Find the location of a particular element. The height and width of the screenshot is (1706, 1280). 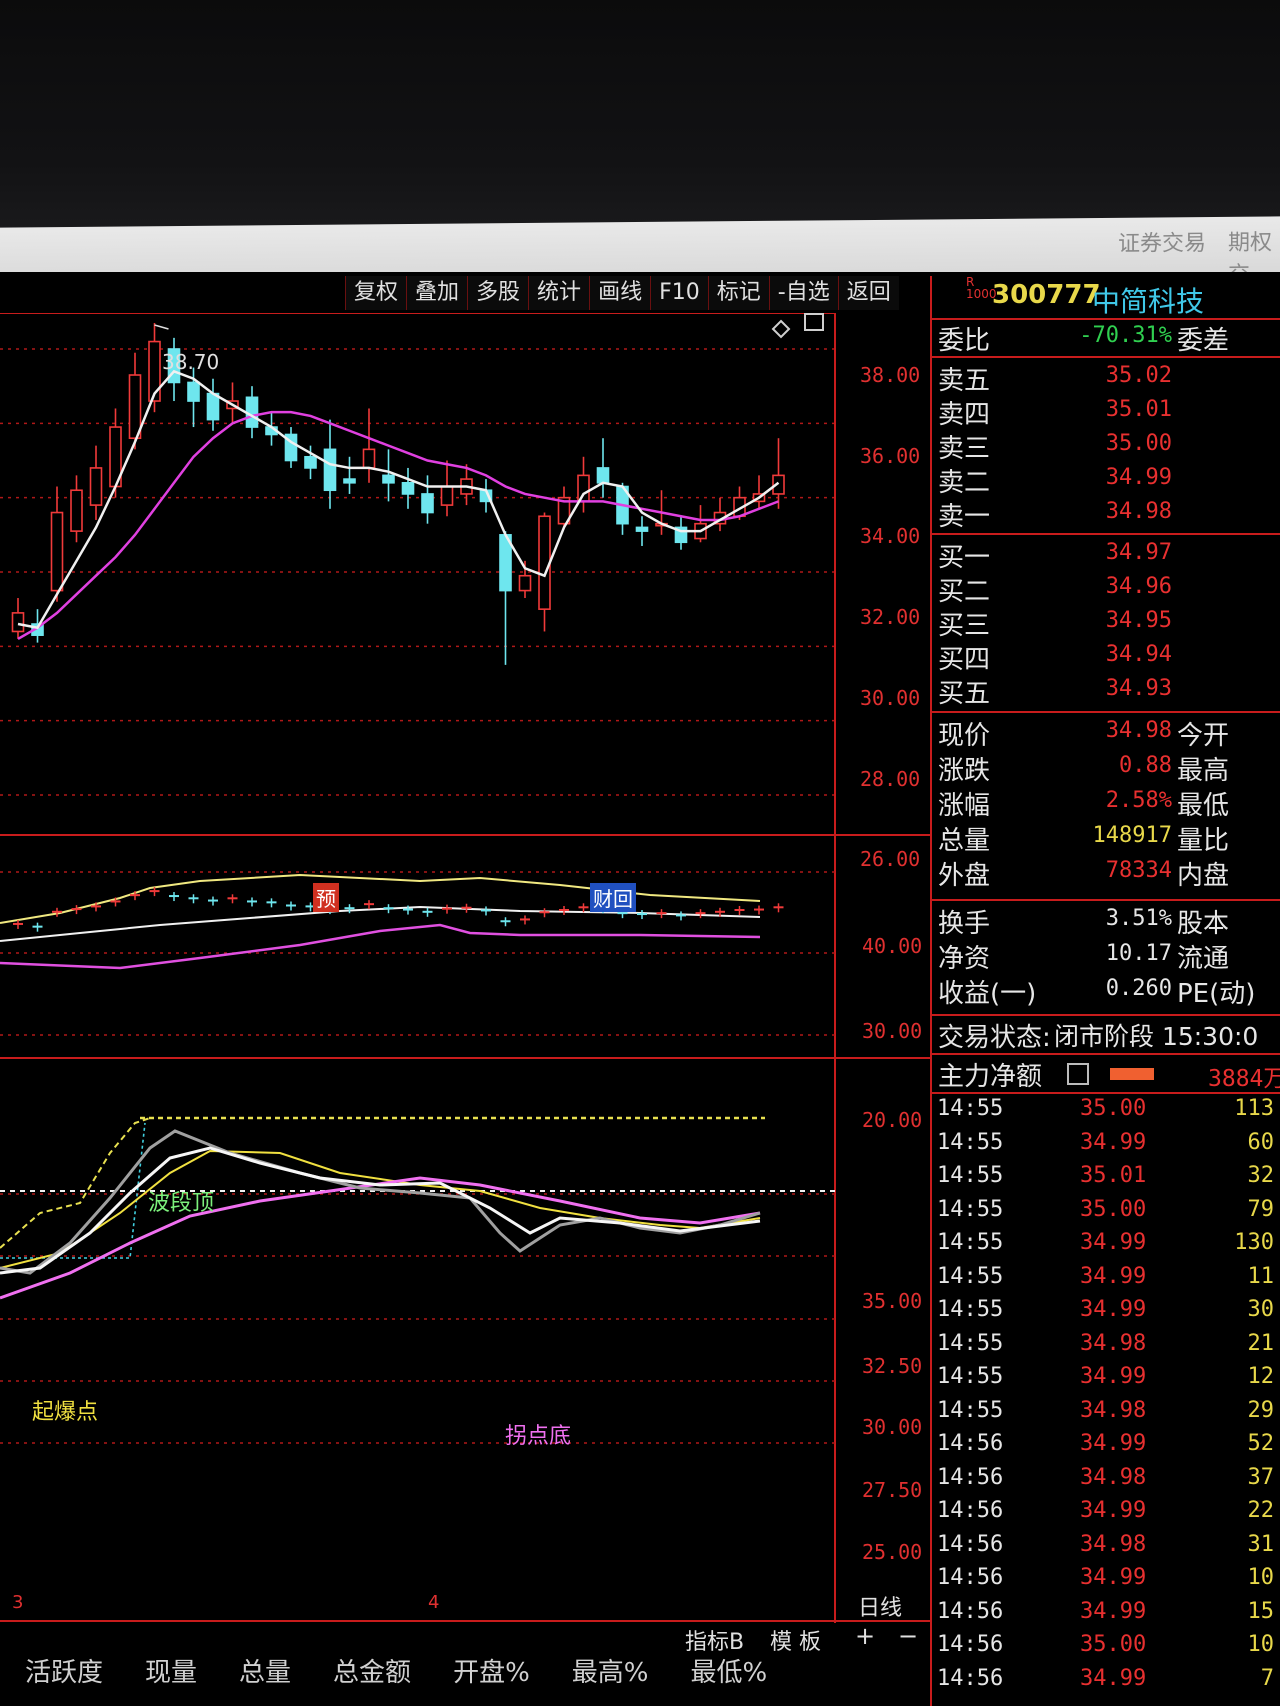

main-flow-label: 主力净额 is located at coordinates (990, 1077).